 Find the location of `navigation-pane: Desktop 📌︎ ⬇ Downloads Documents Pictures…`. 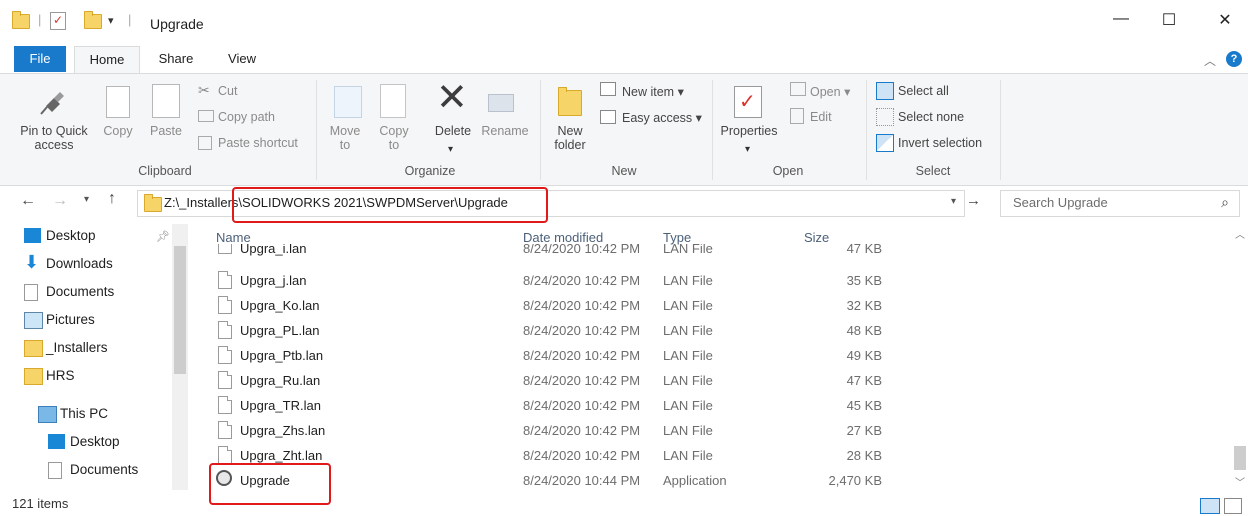

navigation-pane: Desktop 📌︎ ⬇ Downloads Documents Pictures… is located at coordinates (95, 358).